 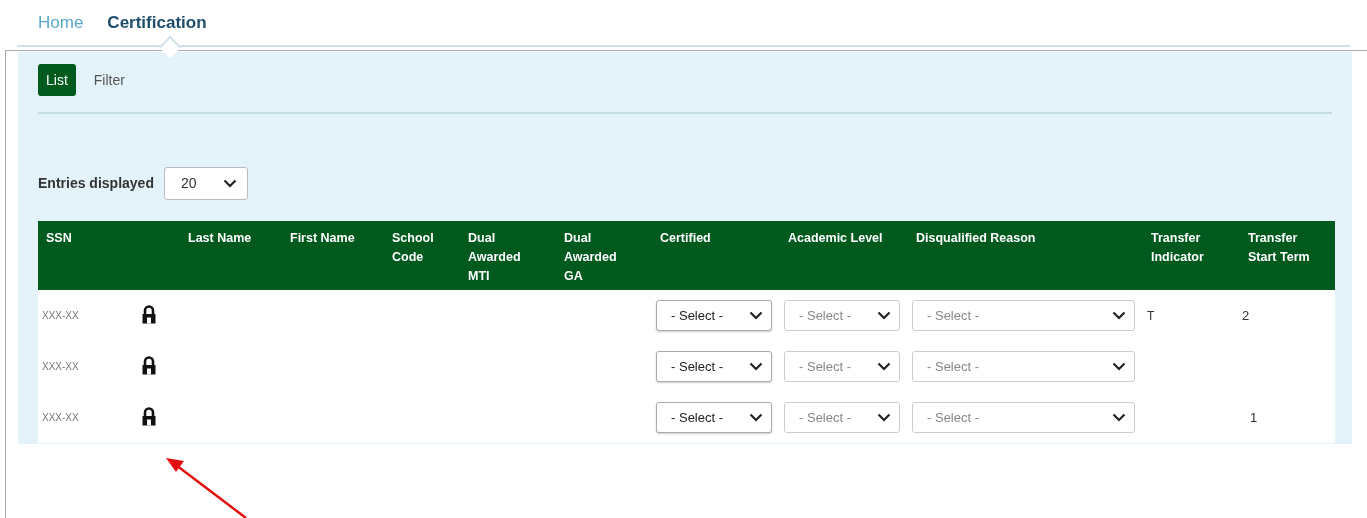 I want to click on column-header: Certified, so click(x=685, y=238).